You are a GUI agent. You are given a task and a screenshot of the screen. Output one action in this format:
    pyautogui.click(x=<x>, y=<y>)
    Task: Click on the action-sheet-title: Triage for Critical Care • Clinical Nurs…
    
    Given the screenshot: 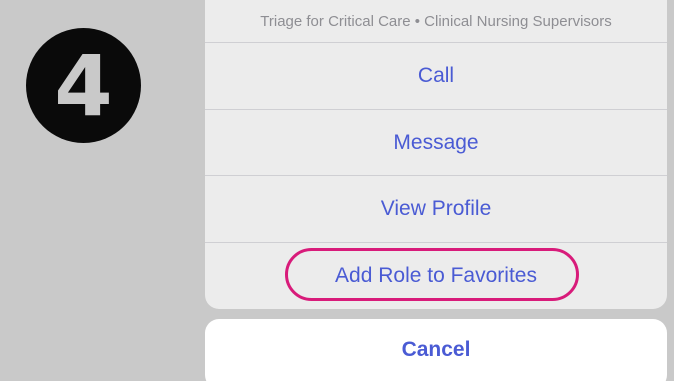 What is the action you would take?
    pyautogui.click(x=436, y=21)
    